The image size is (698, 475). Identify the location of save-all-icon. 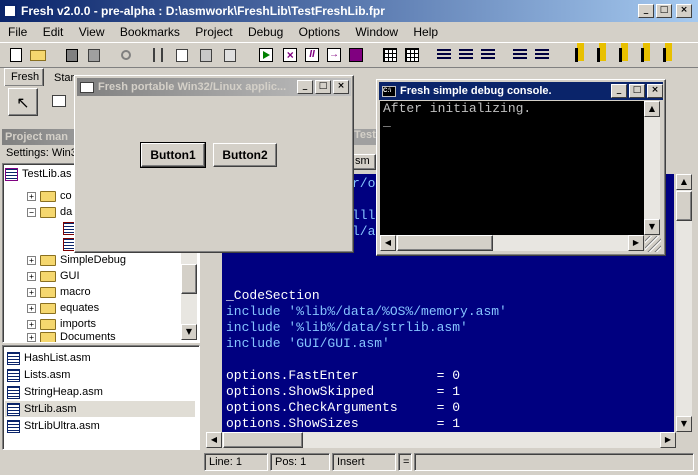
(94, 55).